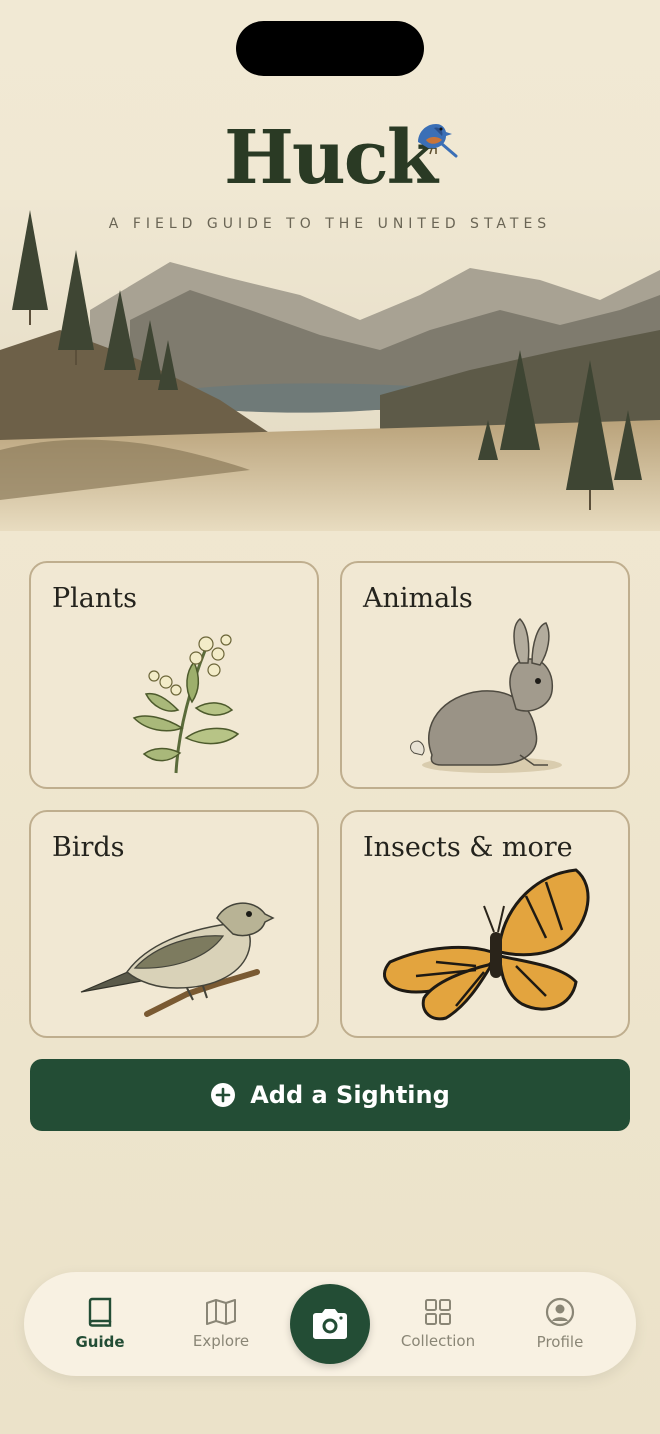 This screenshot has width=660, height=1434. Describe the element at coordinates (100, 1342) in the screenshot. I see `tab-guide-label: Guide` at that location.